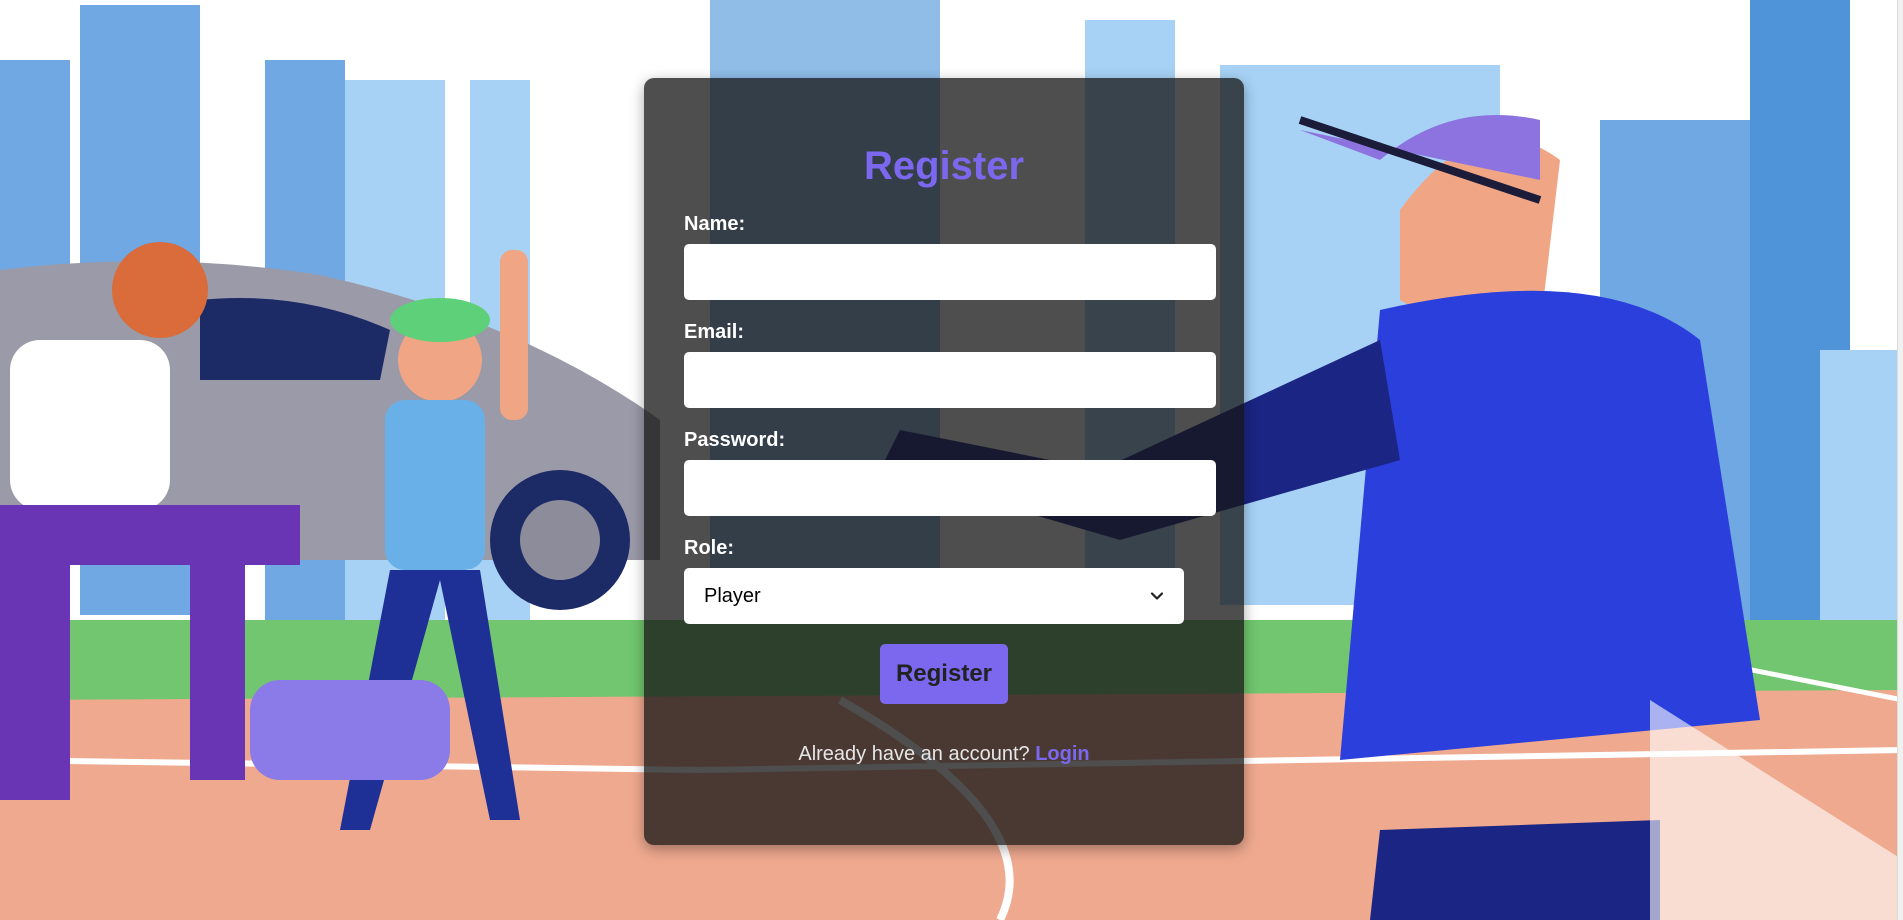  I want to click on password-label: Password:, so click(735, 440).